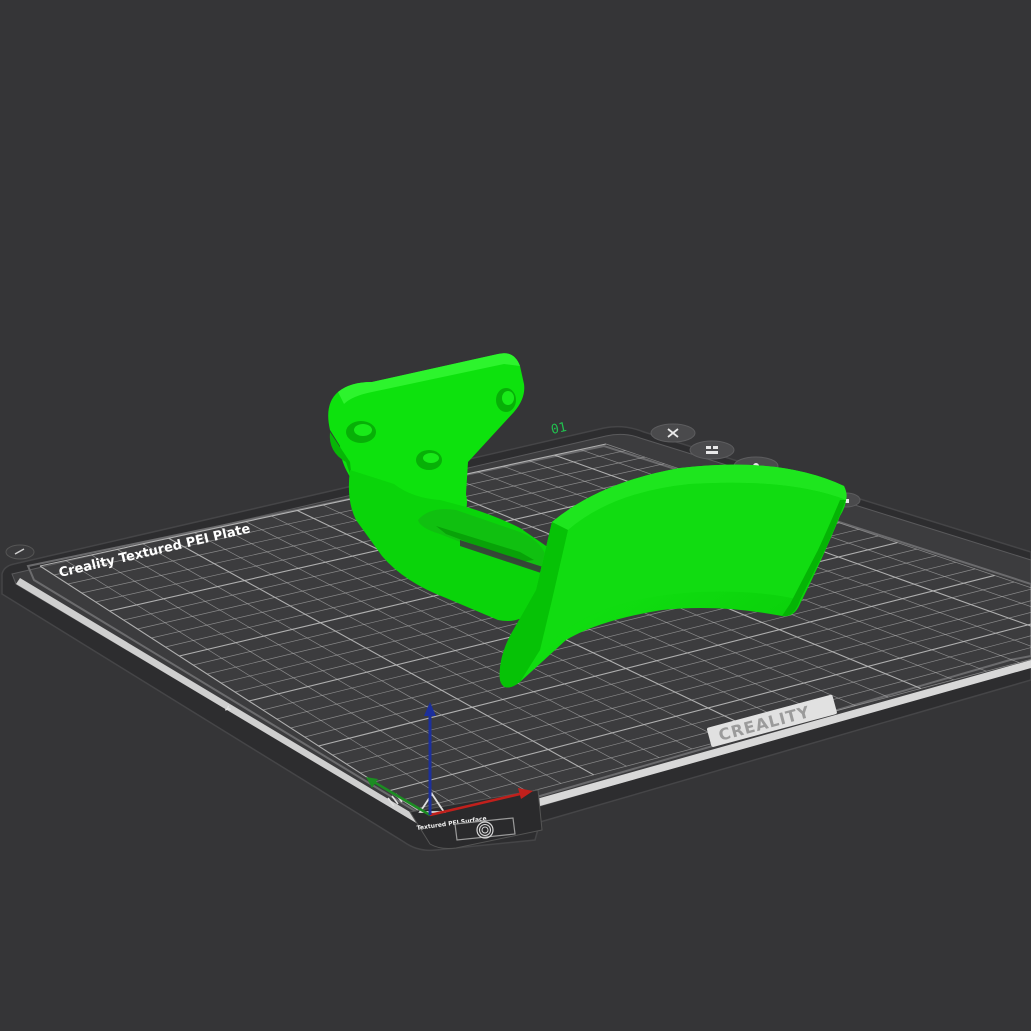 This screenshot has width=1031, height=1031. I want to click on model-hole-right, so click(506, 400).